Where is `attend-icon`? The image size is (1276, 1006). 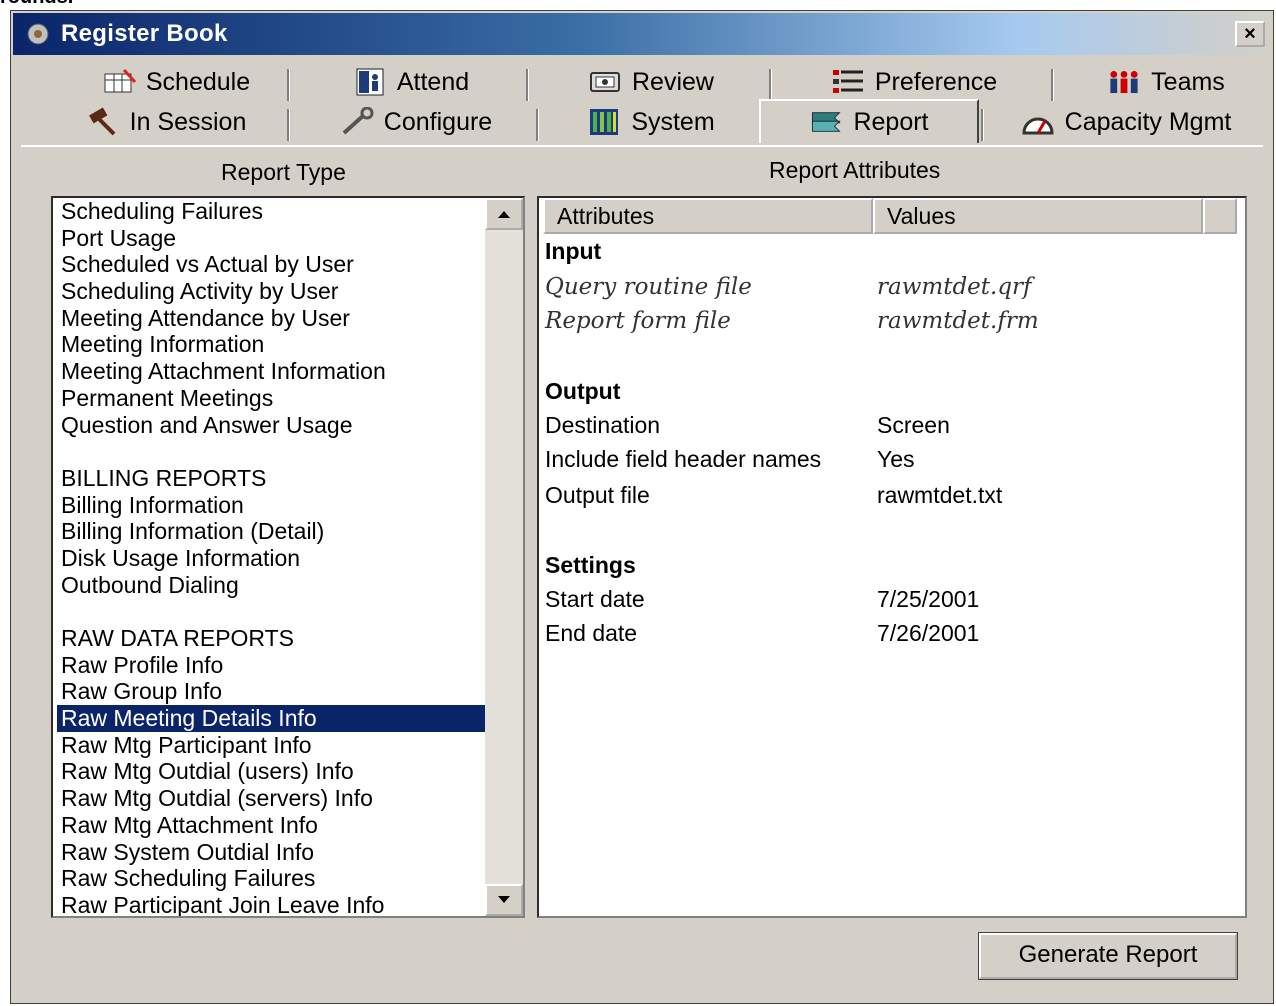
attend-icon is located at coordinates (370, 82).